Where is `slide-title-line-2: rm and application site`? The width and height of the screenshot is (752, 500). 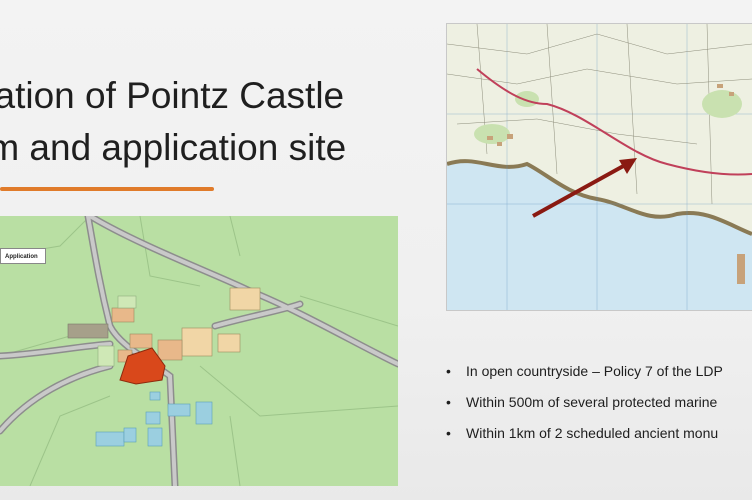
slide-title-line-2: rm and application site is located at coordinates (173, 147).